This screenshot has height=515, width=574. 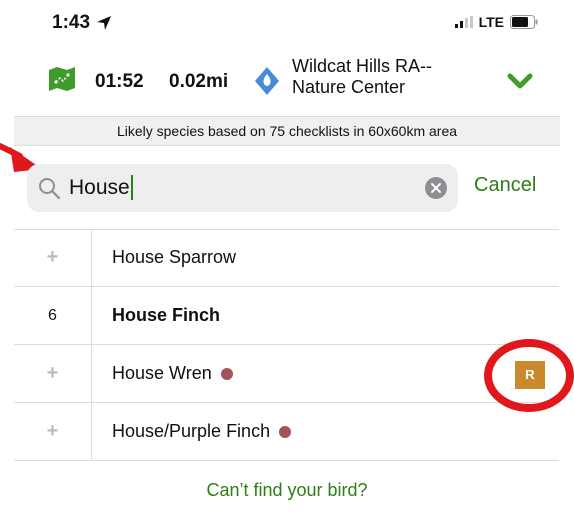 I want to click on rare-badge: R, so click(x=530, y=375).